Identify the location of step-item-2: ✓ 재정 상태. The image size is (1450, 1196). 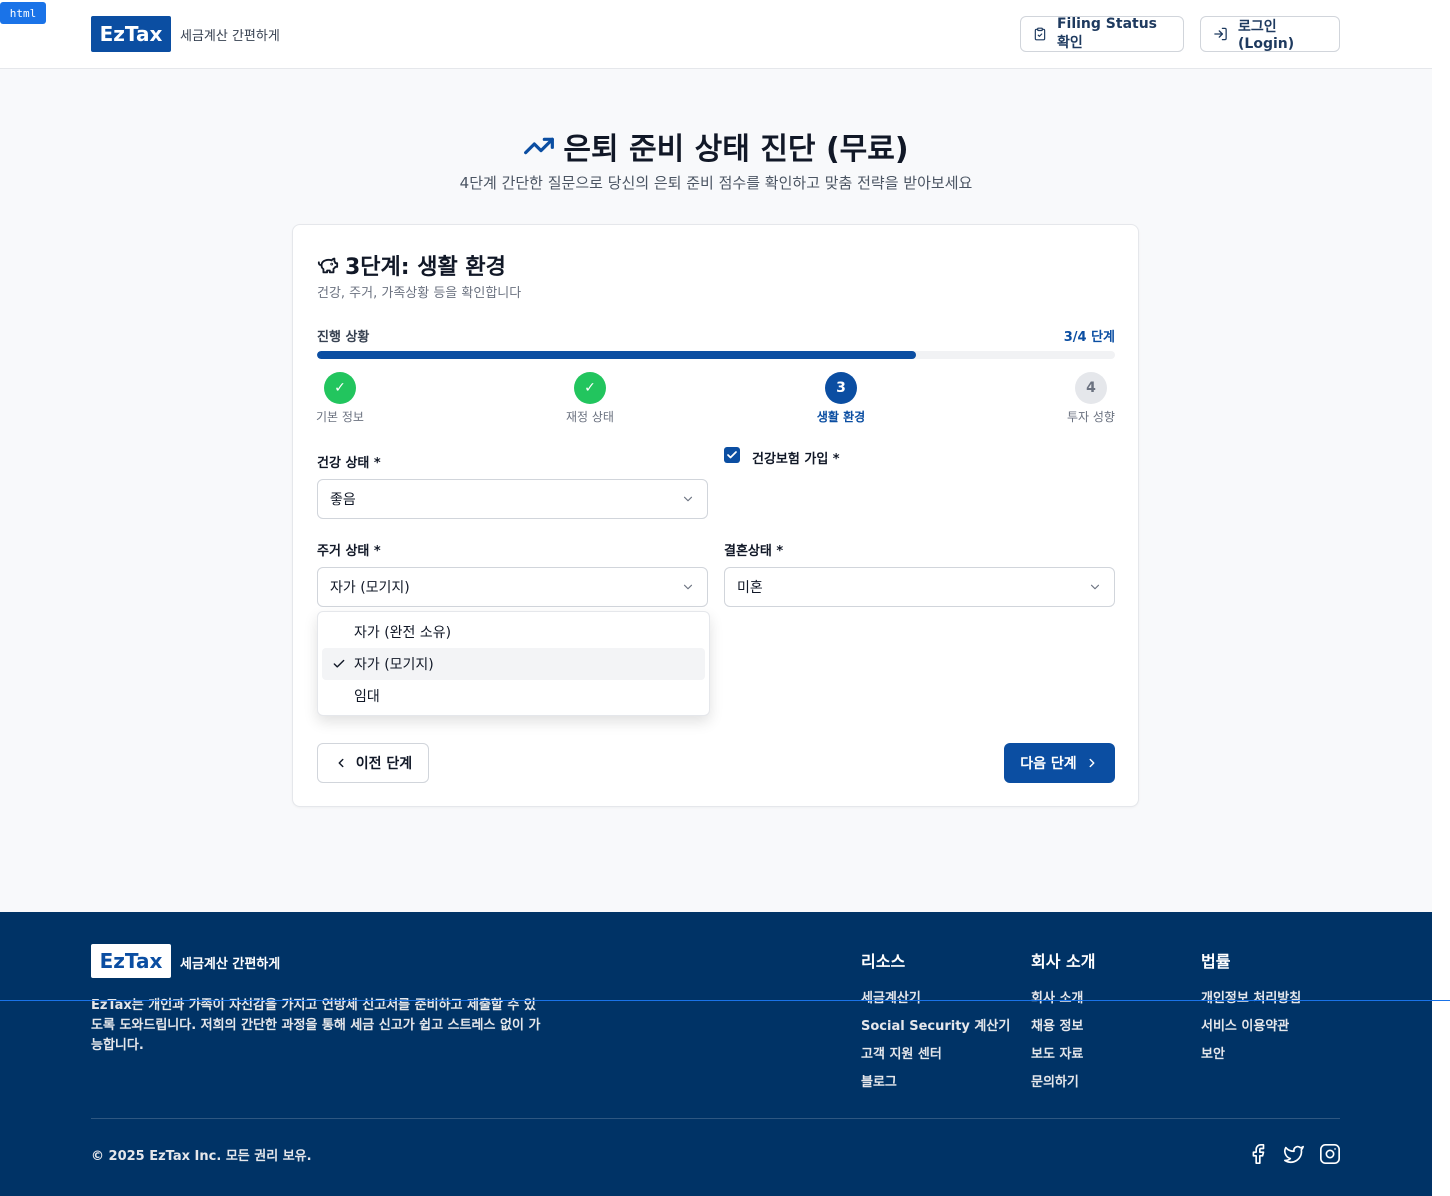
(590, 398).